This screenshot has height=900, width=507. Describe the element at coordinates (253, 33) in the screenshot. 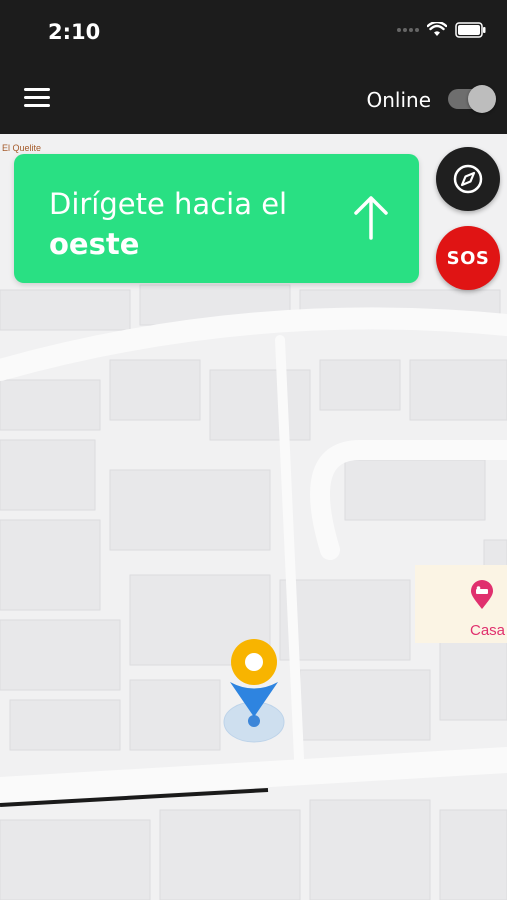

I see `status-bar: 2:10` at that location.